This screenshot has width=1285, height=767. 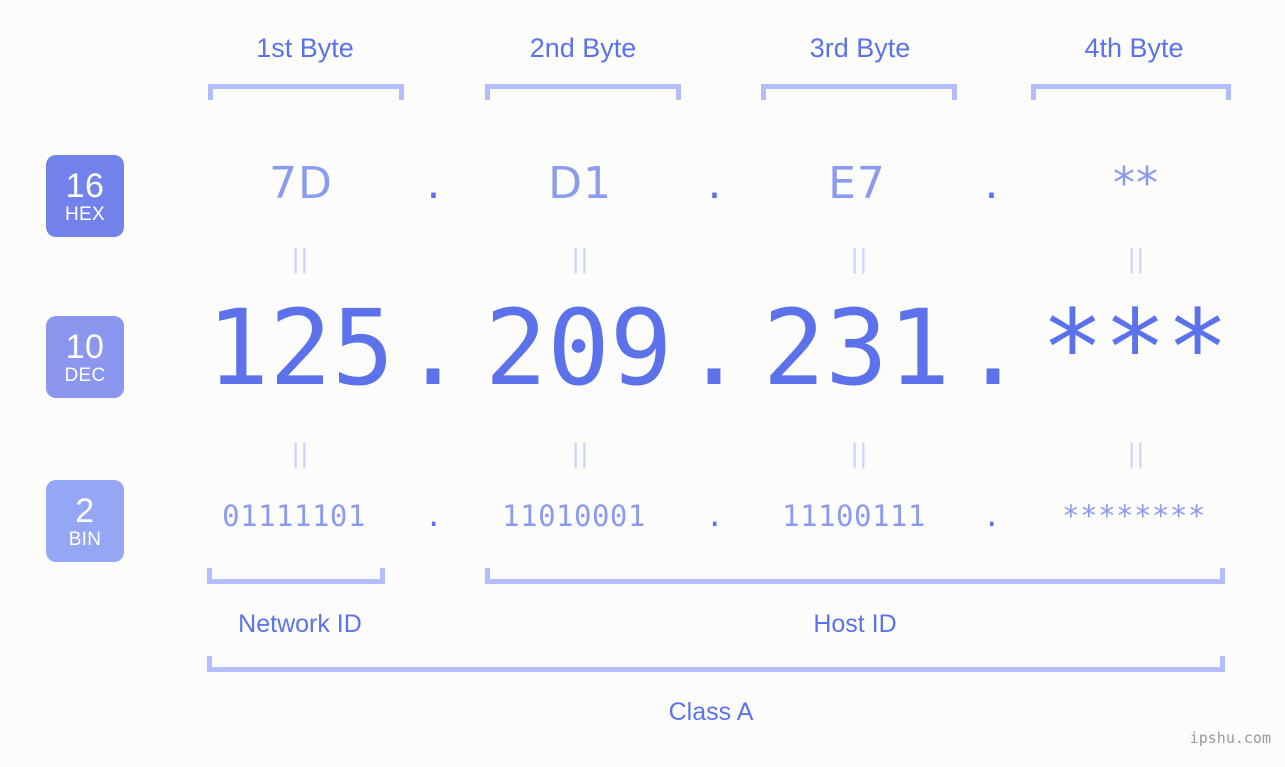 I want to click on equality-mark-dec-bin-3: ||, so click(x=859, y=454).